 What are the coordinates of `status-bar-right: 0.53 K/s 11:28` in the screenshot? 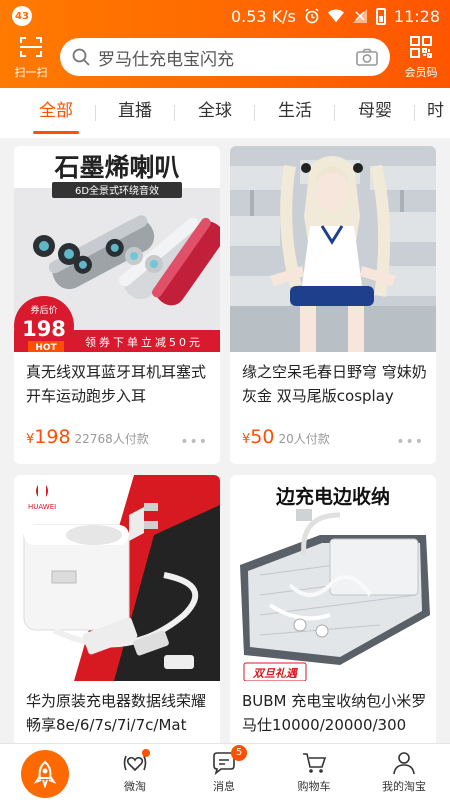 It's located at (335, 16).